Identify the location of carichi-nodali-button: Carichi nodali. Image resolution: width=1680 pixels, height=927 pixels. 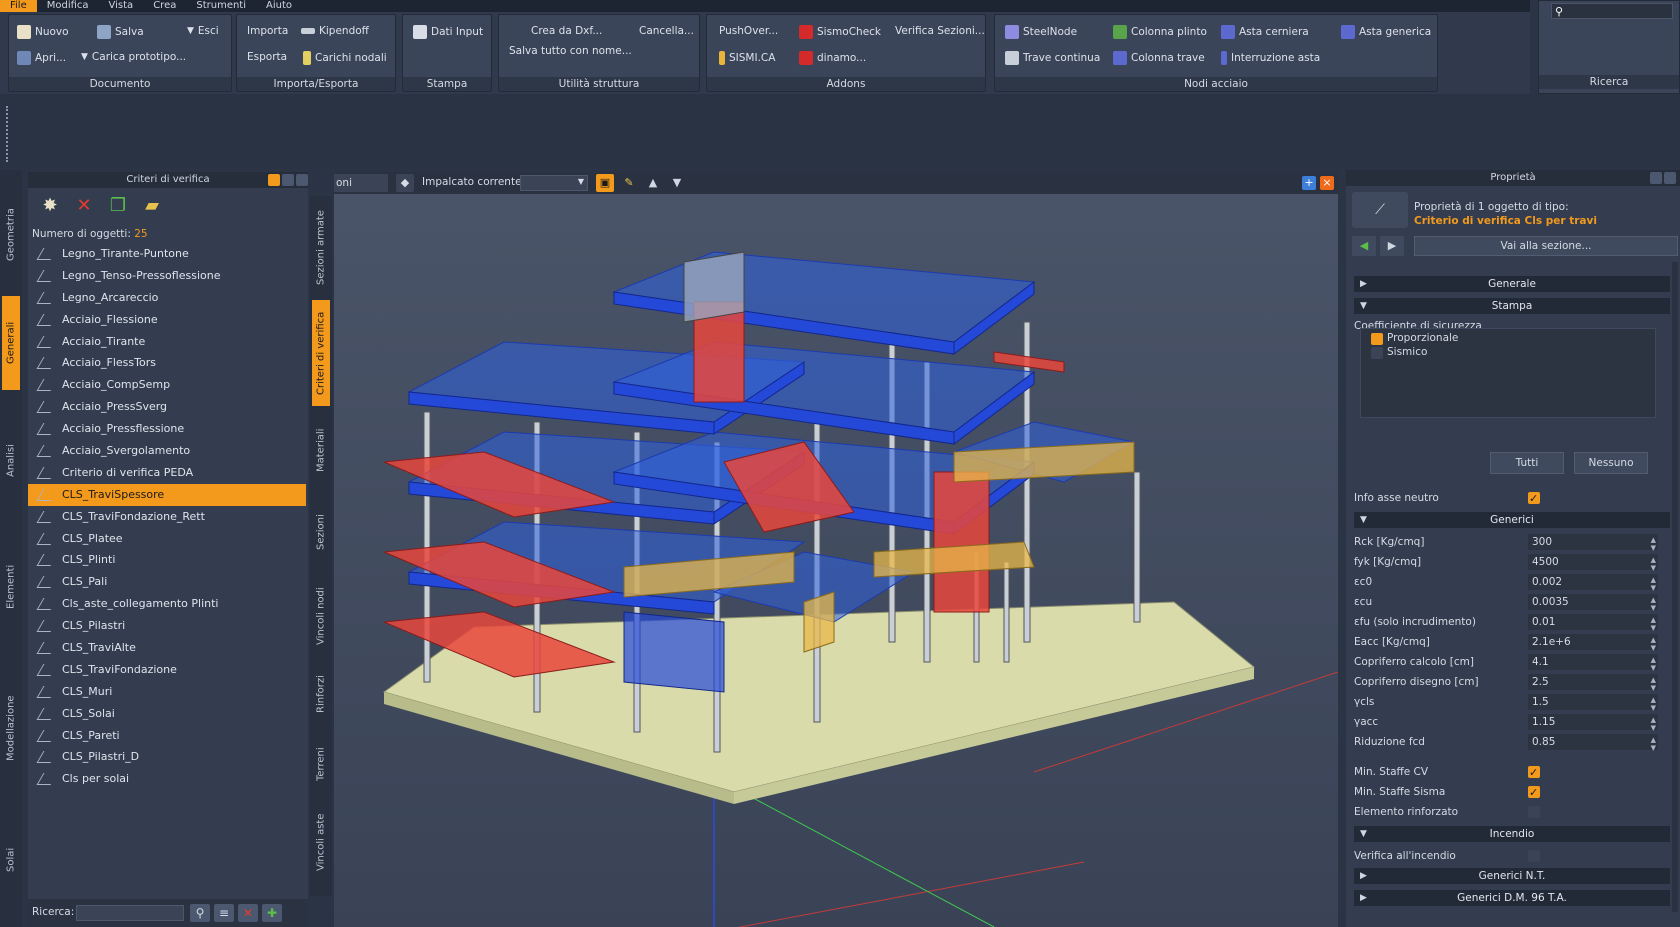
(345, 58).